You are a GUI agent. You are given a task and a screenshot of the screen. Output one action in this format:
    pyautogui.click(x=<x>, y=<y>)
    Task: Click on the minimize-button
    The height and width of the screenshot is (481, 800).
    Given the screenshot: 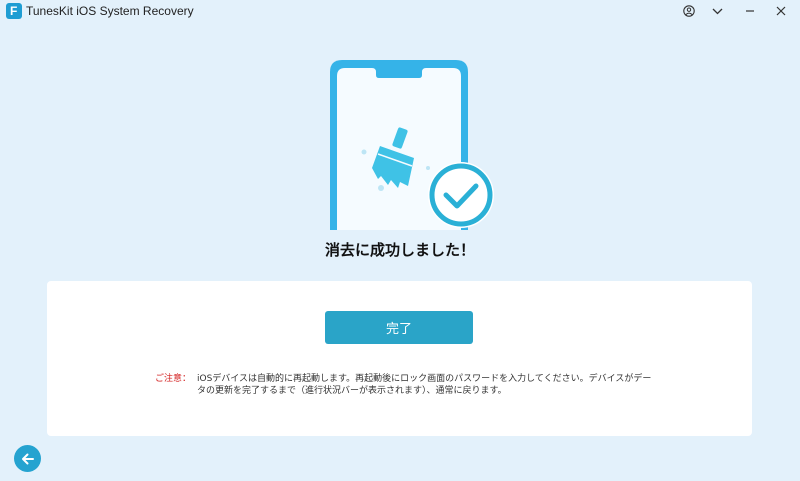 What is the action you would take?
    pyautogui.click(x=750, y=11)
    